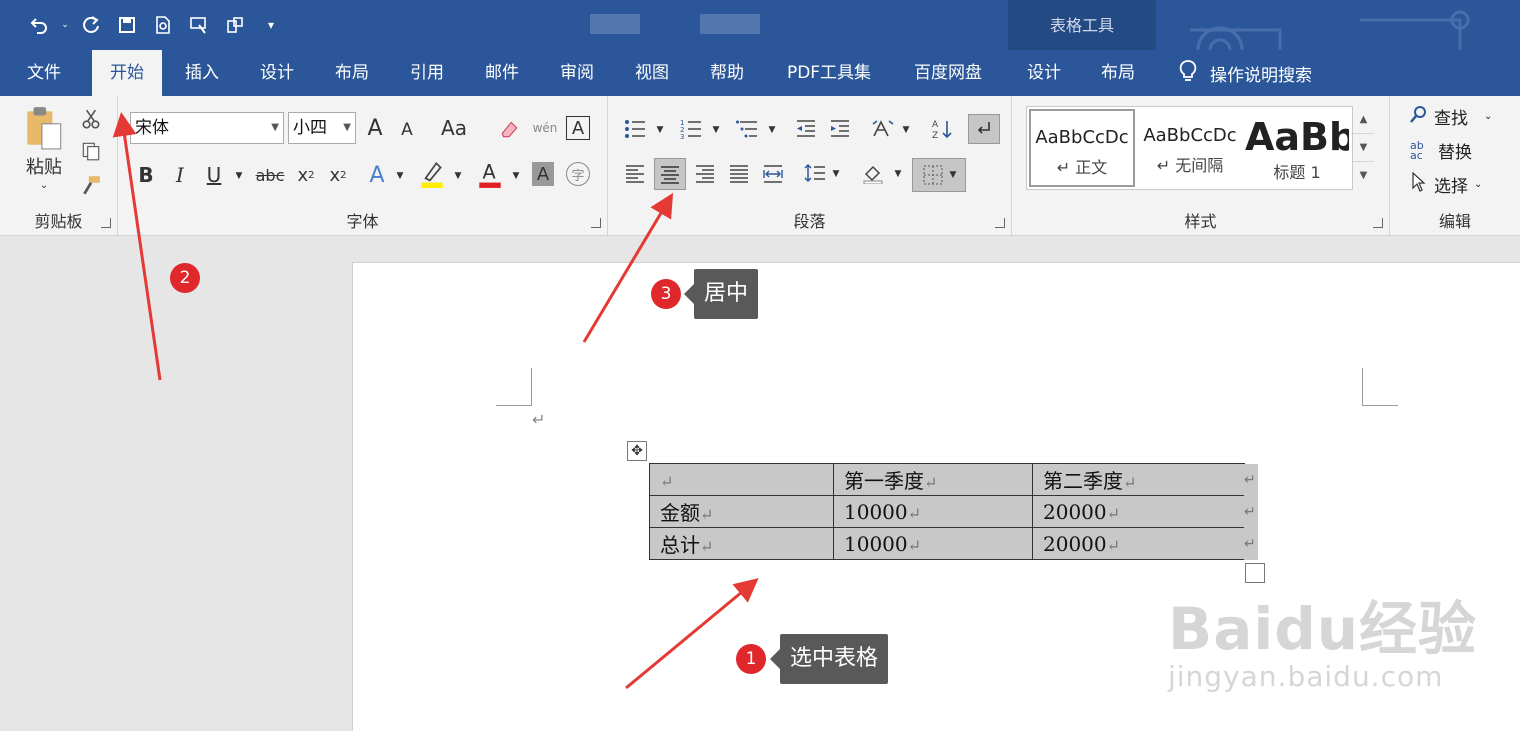 This screenshot has height=731, width=1520. Describe the element at coordinates (747, 129) in the screenshot. I see `multilevel-list-icon` at that location.